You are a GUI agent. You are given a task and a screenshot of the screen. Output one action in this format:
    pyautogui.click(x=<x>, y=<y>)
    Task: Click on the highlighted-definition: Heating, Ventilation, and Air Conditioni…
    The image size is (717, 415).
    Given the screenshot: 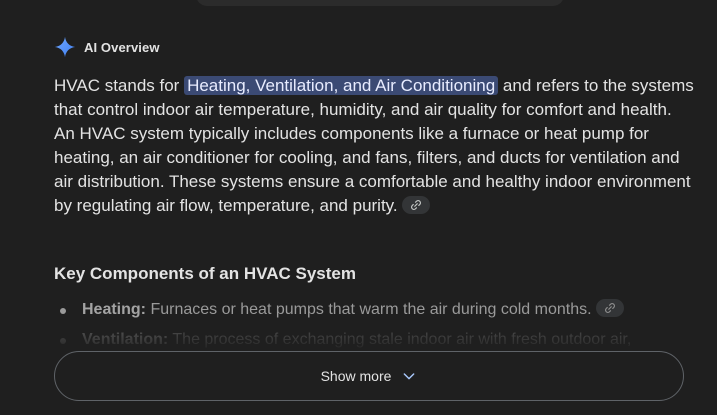 What is the action you would take?
    pyautogui.click(x=341, y=85)
    